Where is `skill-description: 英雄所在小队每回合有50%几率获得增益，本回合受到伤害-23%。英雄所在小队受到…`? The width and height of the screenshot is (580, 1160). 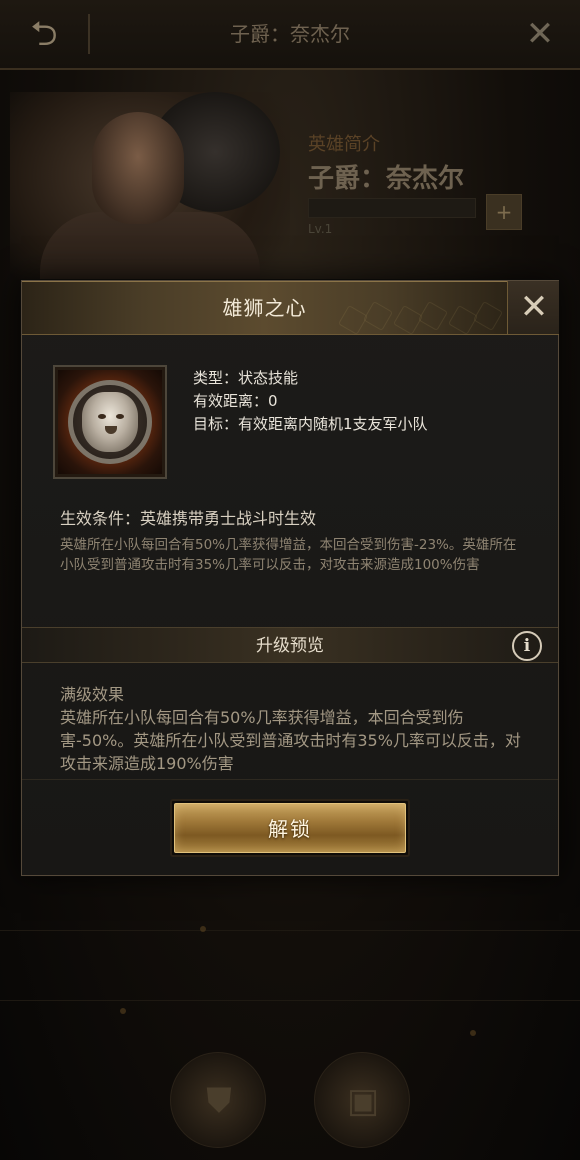 skill-description: 英雄所在小队每回合有50%几率获得增益，本回合受到伤害-23%。英雄所在小队受到… is located at coordinates (288, 555).